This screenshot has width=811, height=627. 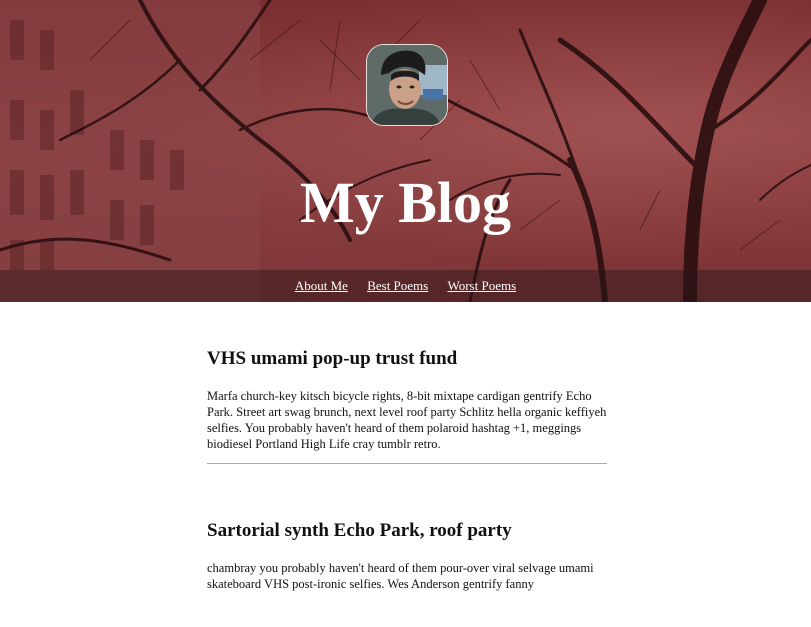 I want to click on post-title: Sartorial synth Echo Park, roof party, so click(x=407, y=531).